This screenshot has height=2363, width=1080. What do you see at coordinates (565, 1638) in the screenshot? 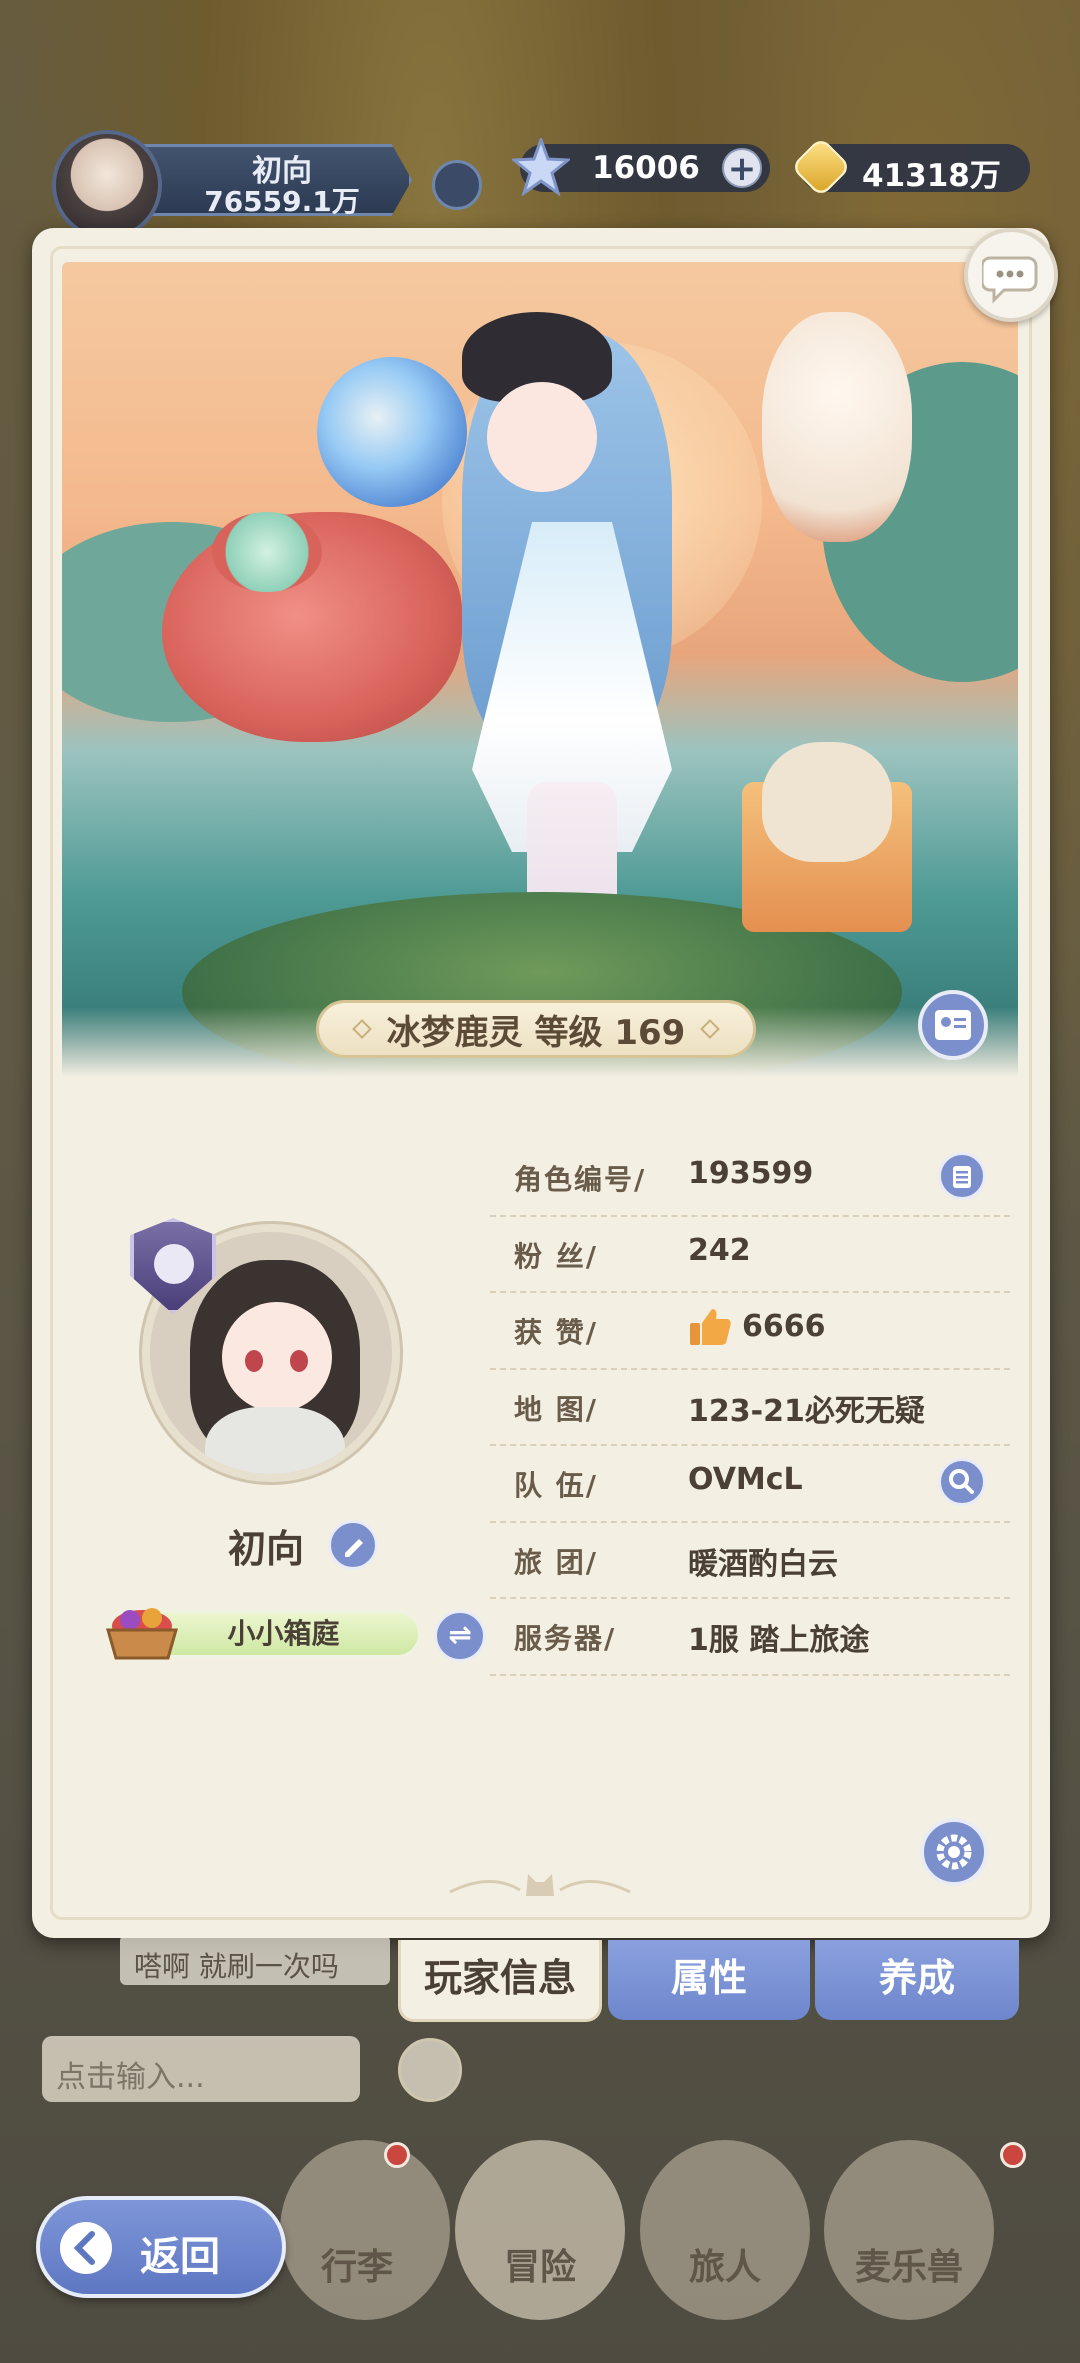
I see `info-label: 服务器/` at bounding box center [565, 1638].